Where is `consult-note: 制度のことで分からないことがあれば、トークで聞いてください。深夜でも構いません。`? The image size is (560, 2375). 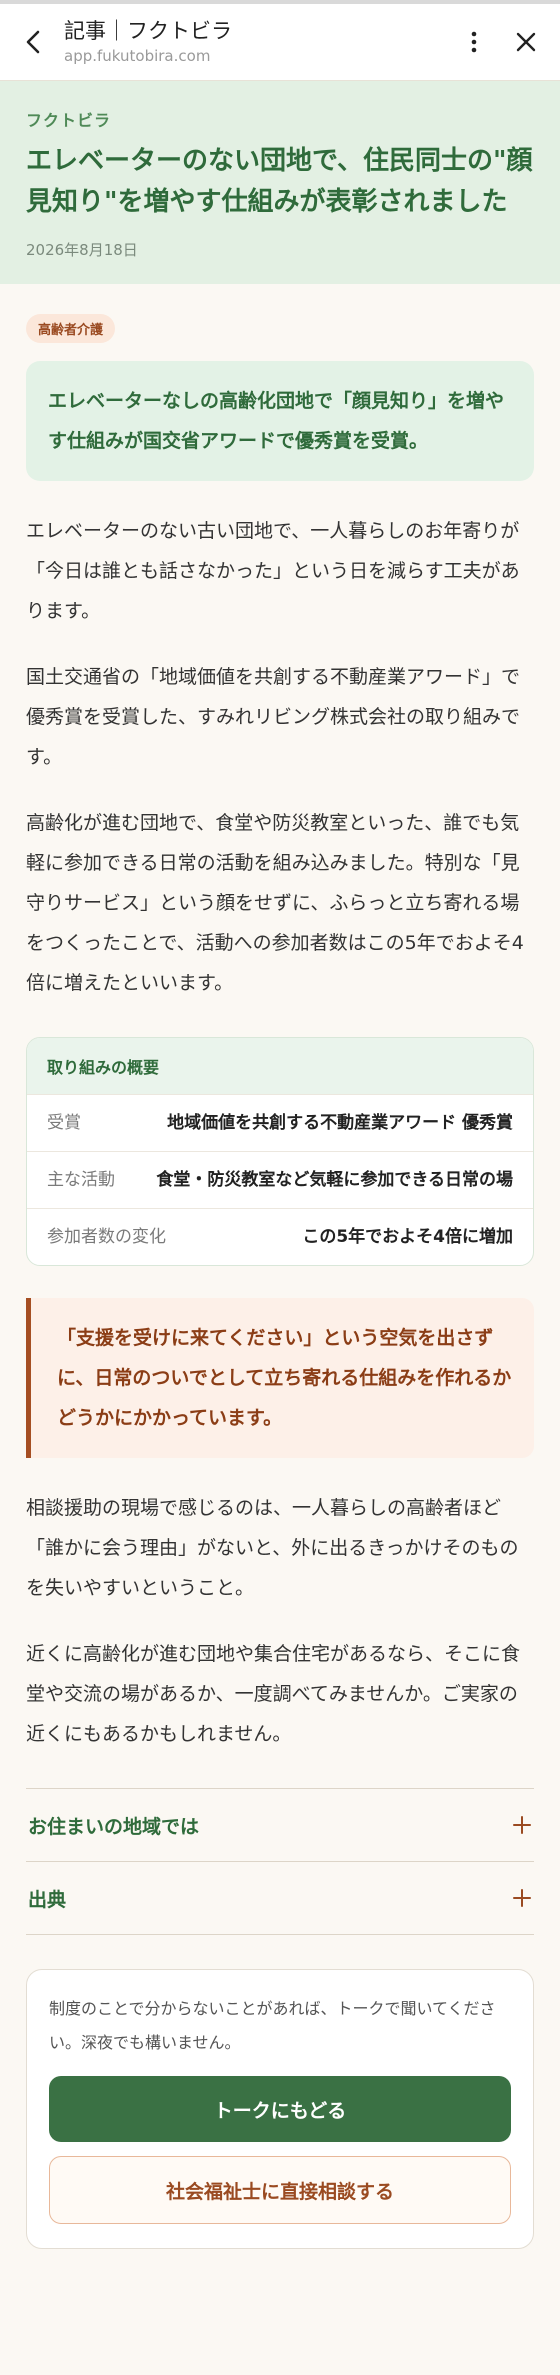 consult-note: 制度のことで分からないことがあれば、トークで聞いてください。深夜でも構いません。 is located at coordinates (272, 2025).